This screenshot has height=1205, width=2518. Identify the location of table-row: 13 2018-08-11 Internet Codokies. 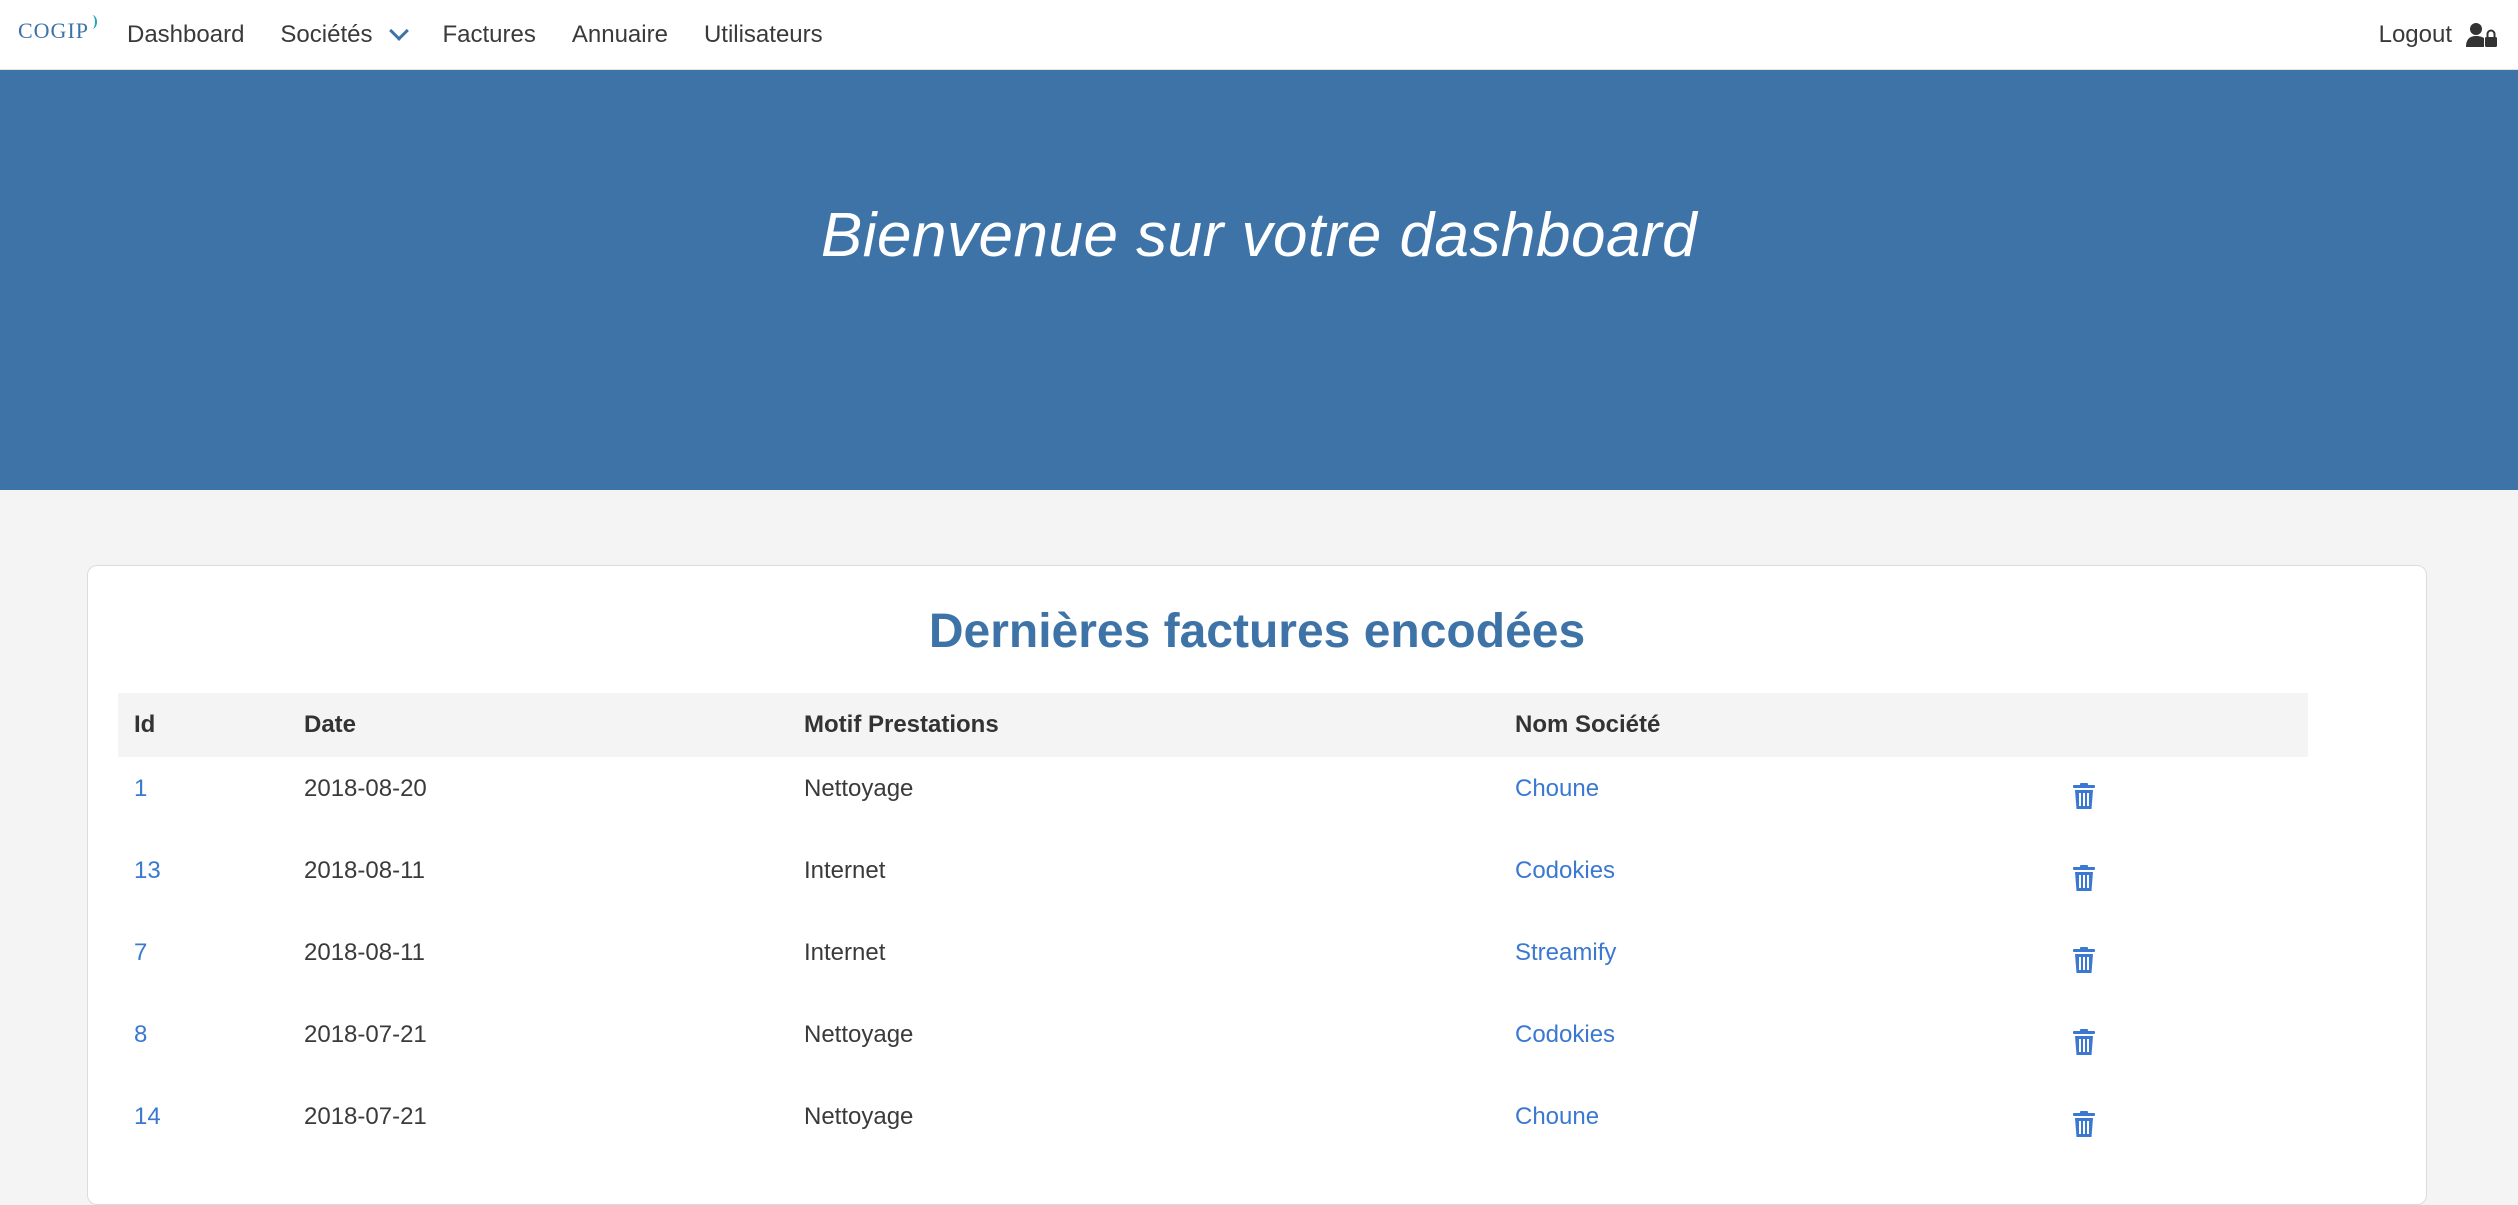
(1213, 880).